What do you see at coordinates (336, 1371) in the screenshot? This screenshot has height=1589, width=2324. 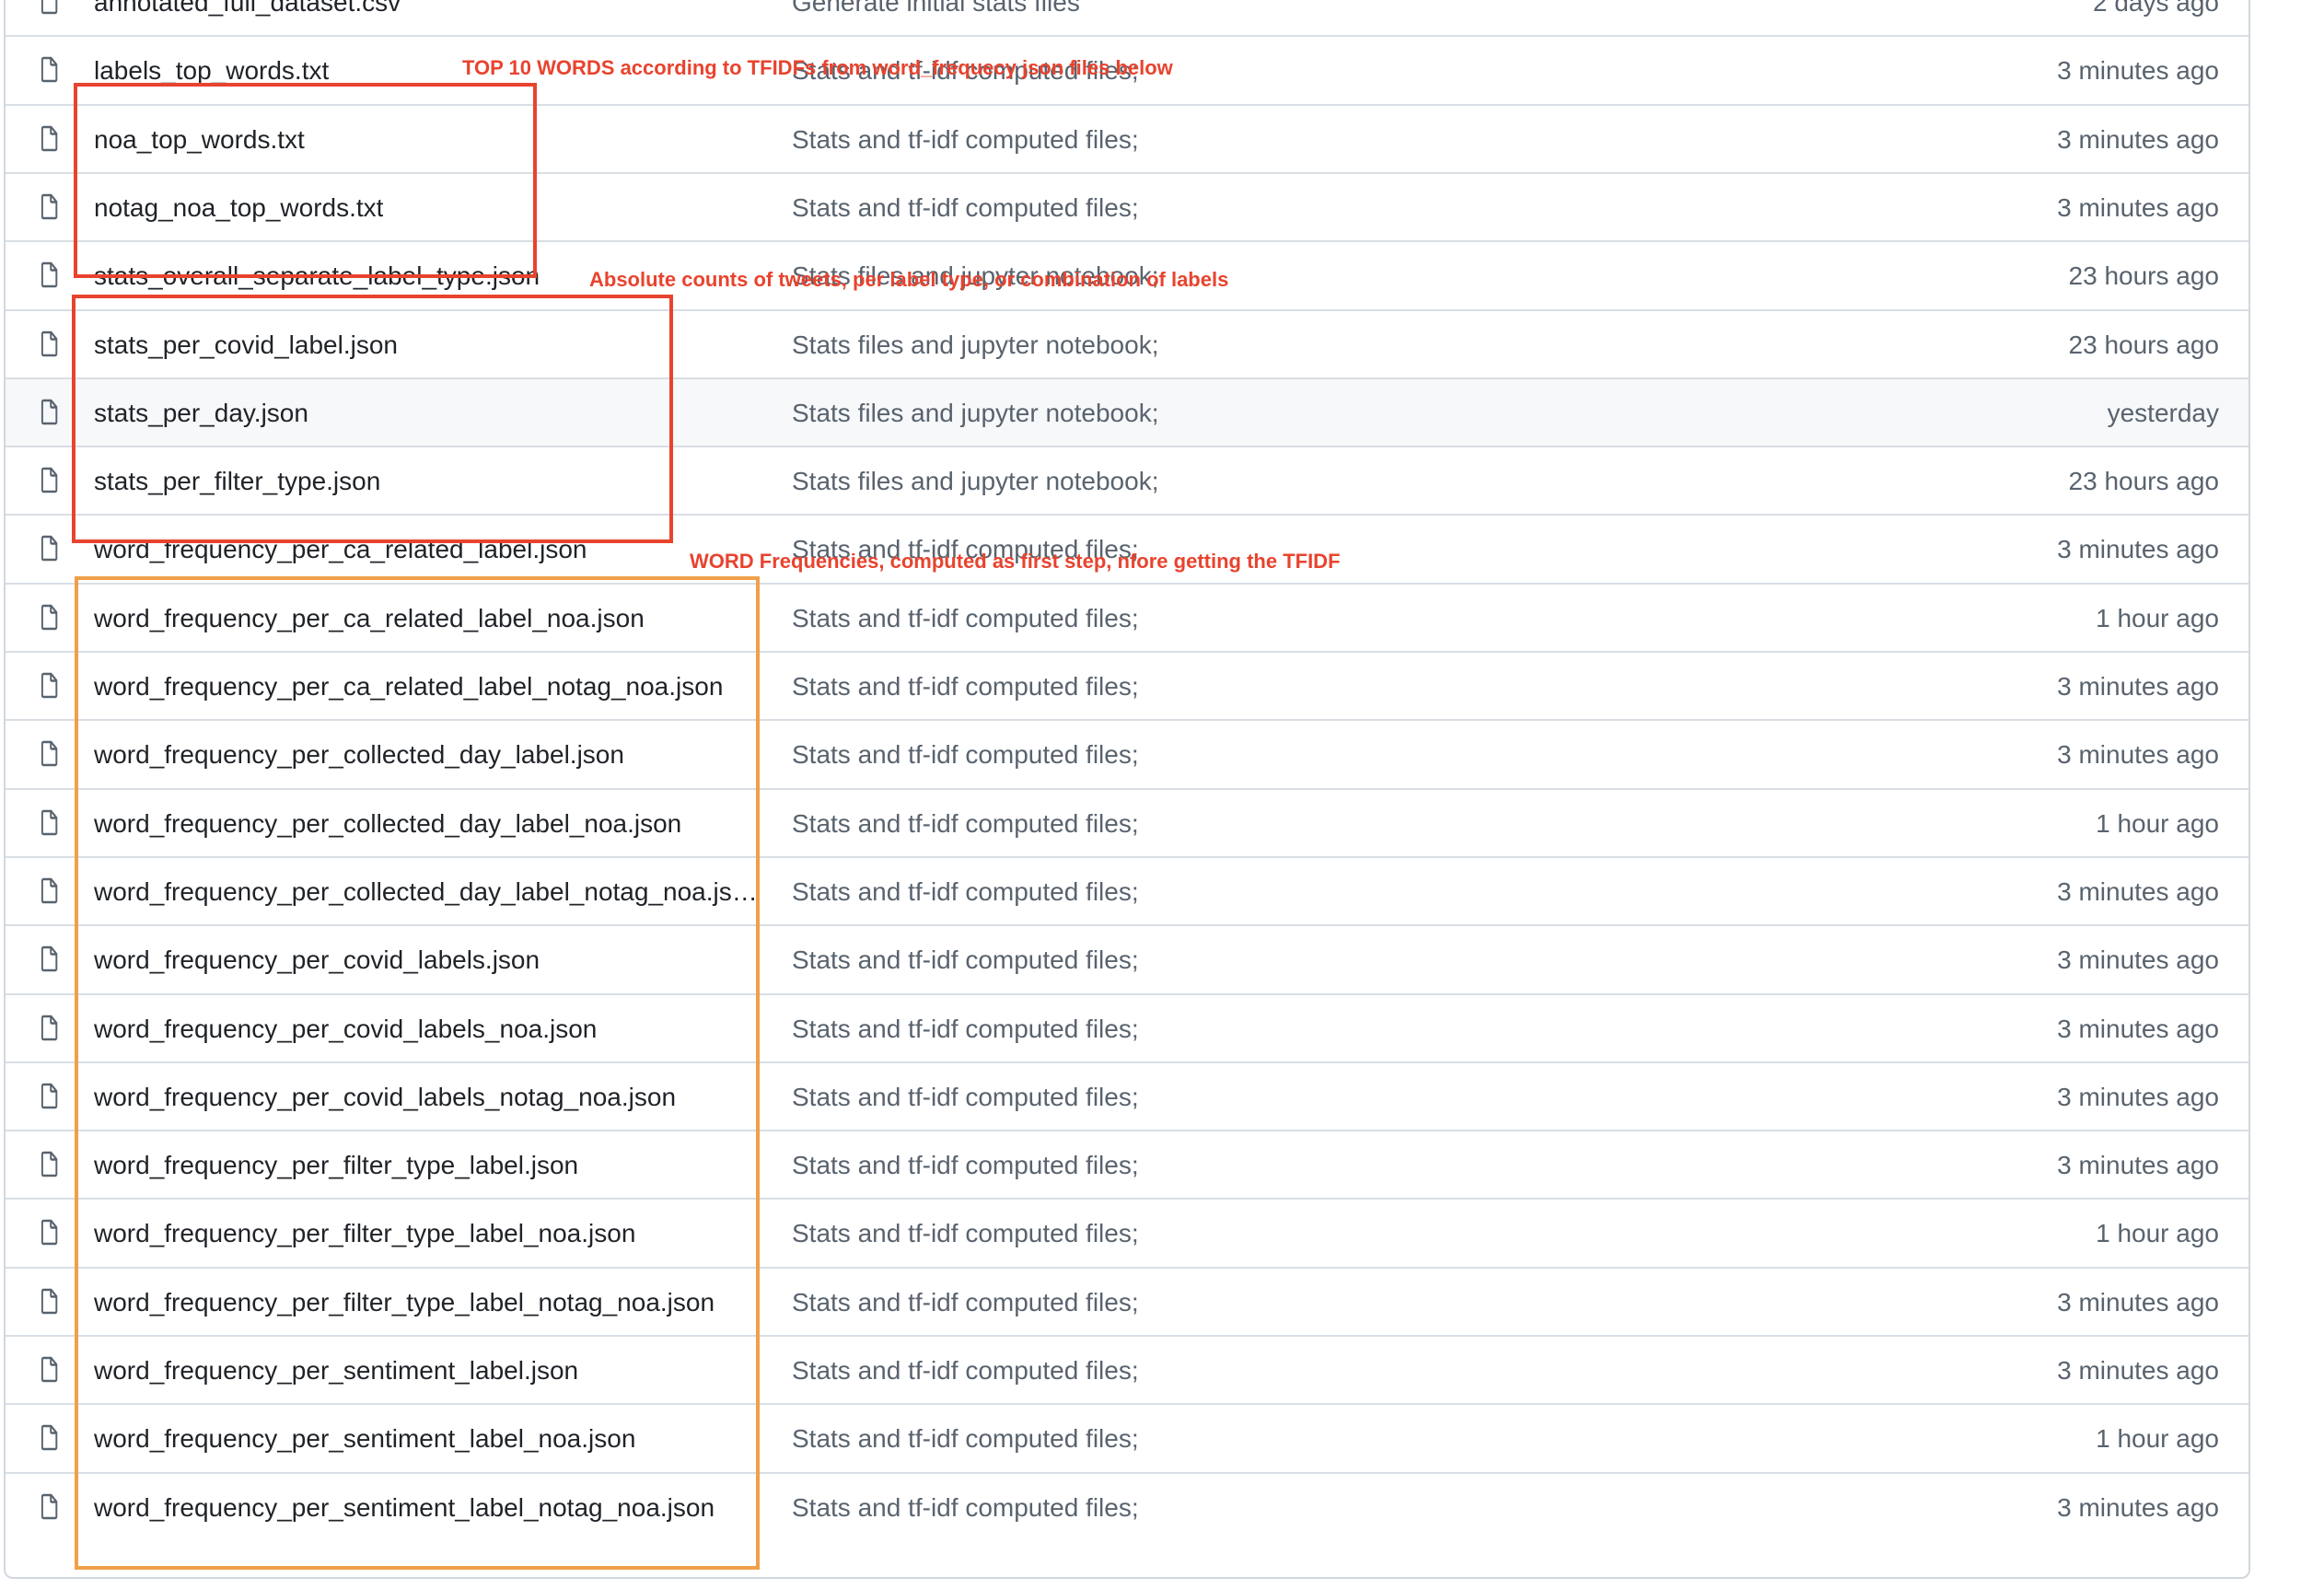 I see `file-name-link: word_frequency_per_sentiment_label.json` at bounding box center [336, 1371].